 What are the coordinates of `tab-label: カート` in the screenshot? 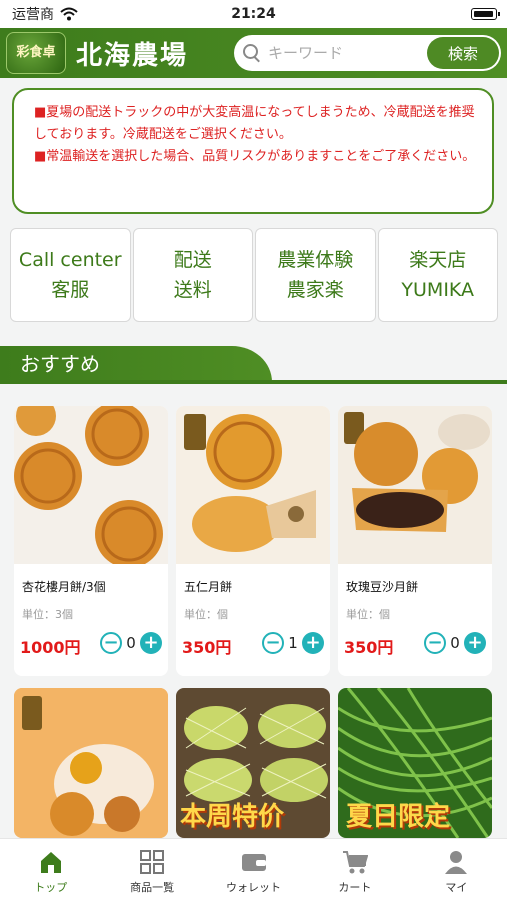 It's located at (355, 887).